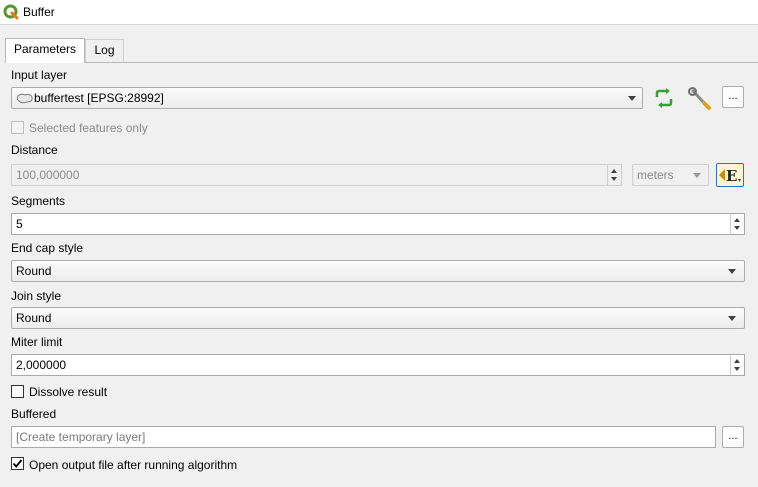  What do you see at coordinates (48, 175) in the screenshot?
I see `distance-value: 100,000000` at bounding box center [48, 175].